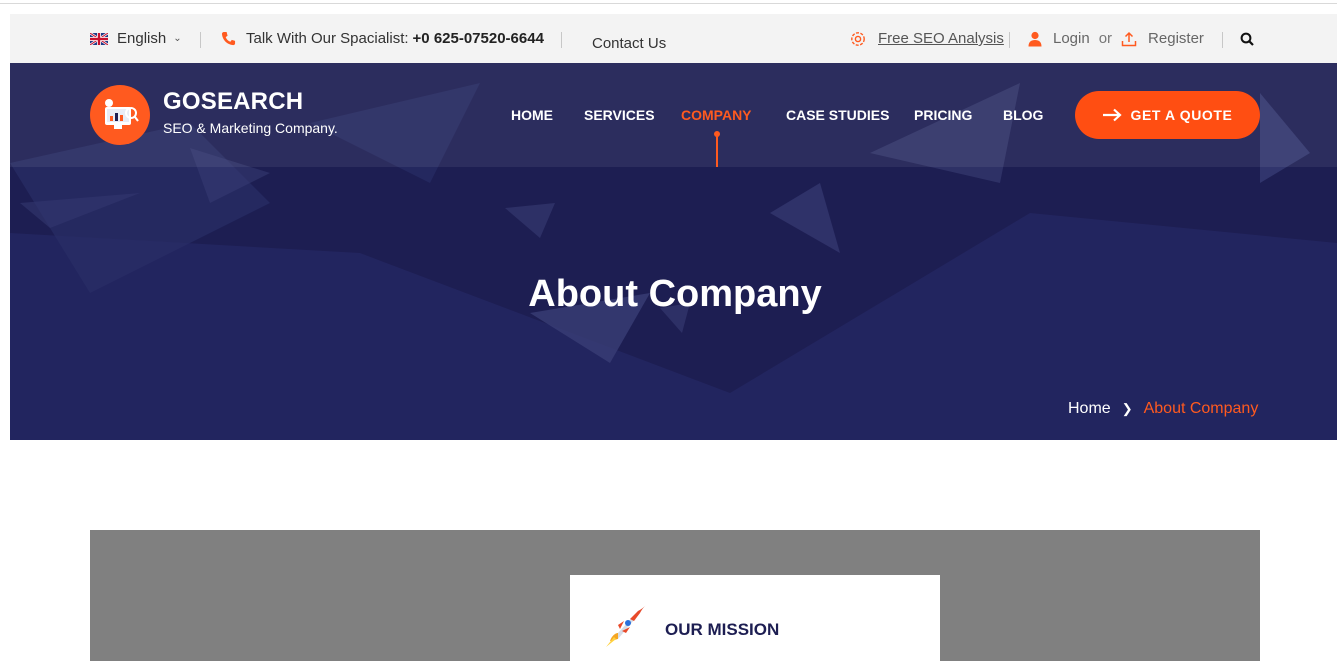  I want to click on active-nav-indicator, so click(717, 149).